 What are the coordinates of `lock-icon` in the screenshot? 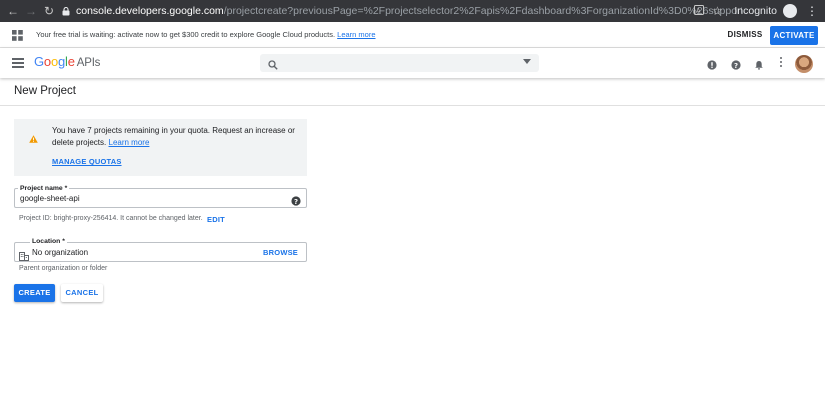 It's located at (66, 11).